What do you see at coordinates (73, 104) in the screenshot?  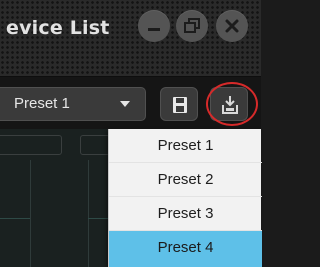 I see `preset-select: Preset 1` at bounding box center [73, 104].